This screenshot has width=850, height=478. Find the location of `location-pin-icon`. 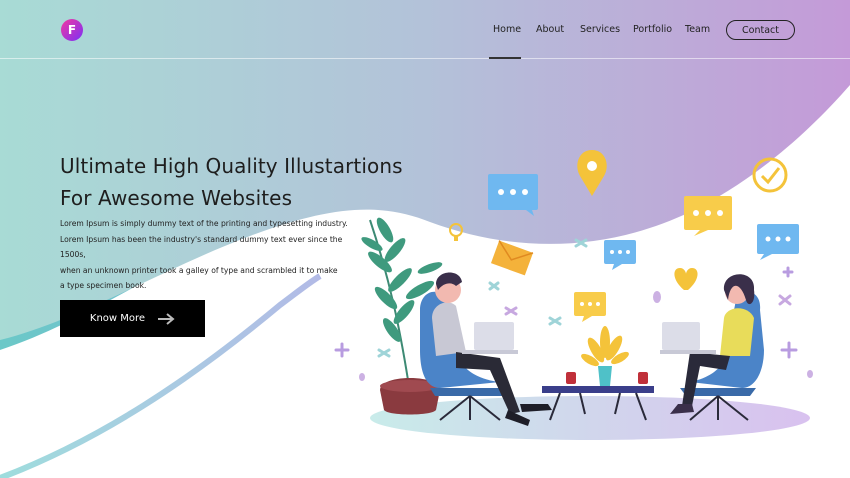

location-pin-icon is located at coordinates (592, 173).